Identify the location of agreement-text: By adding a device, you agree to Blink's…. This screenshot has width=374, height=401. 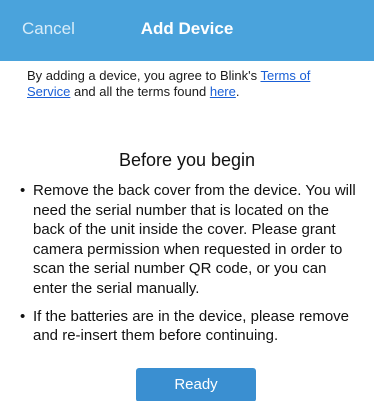
(192, 84).